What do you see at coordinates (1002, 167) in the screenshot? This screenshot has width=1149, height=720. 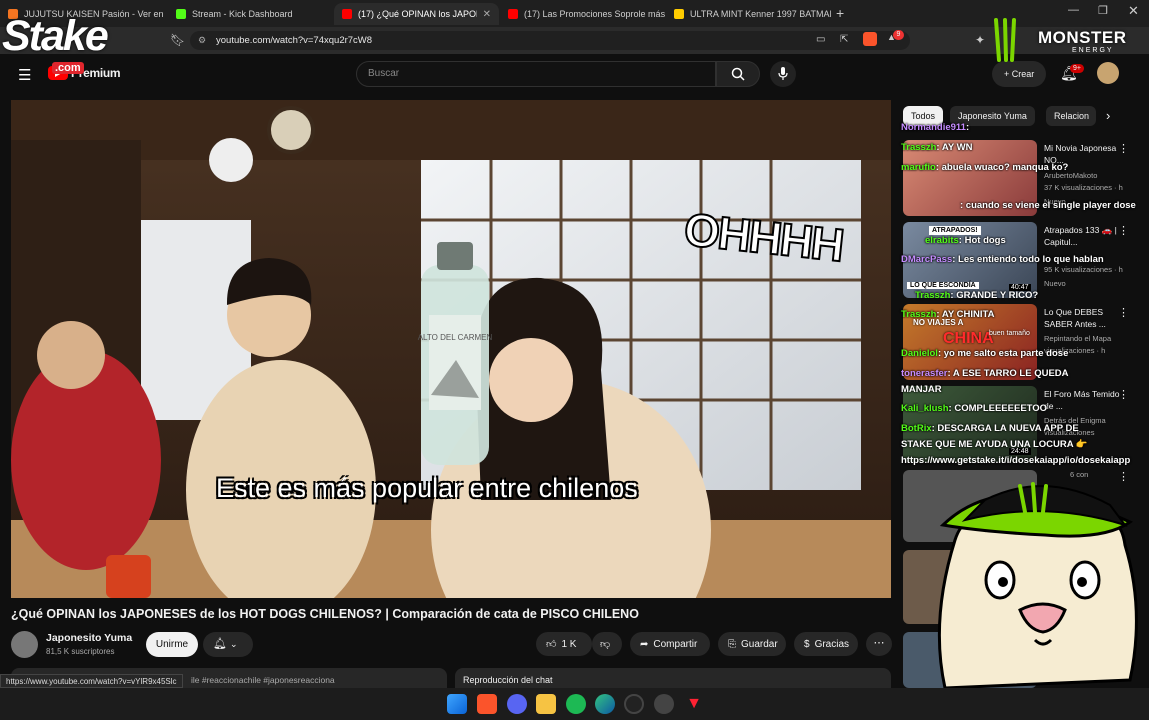 I see `chat-text: : abuela wuaco? manqua ko?` at bounding box center [1002, 167].